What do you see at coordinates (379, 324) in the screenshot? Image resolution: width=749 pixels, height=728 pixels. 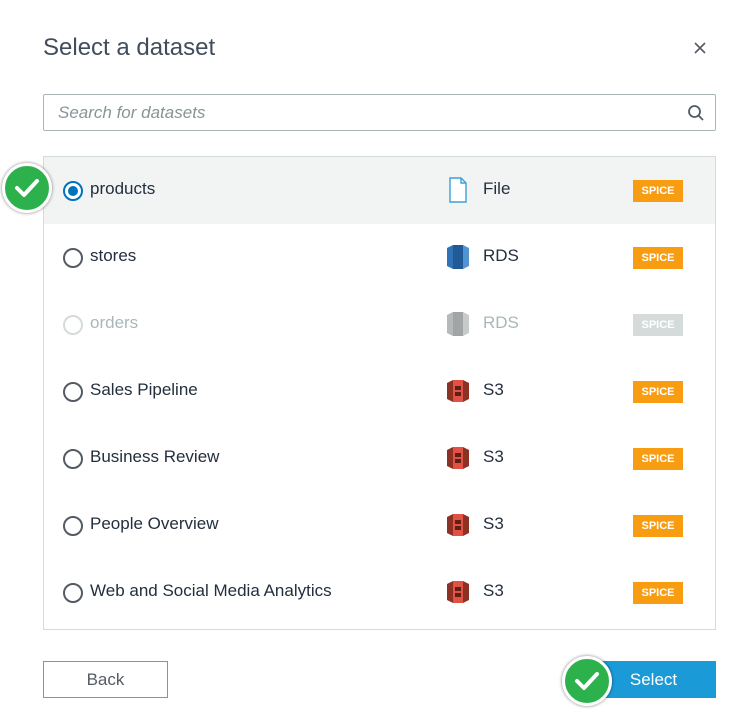 I see `dataset-row-orders: orders RDS SPICE` at bounding box center [379, 324].